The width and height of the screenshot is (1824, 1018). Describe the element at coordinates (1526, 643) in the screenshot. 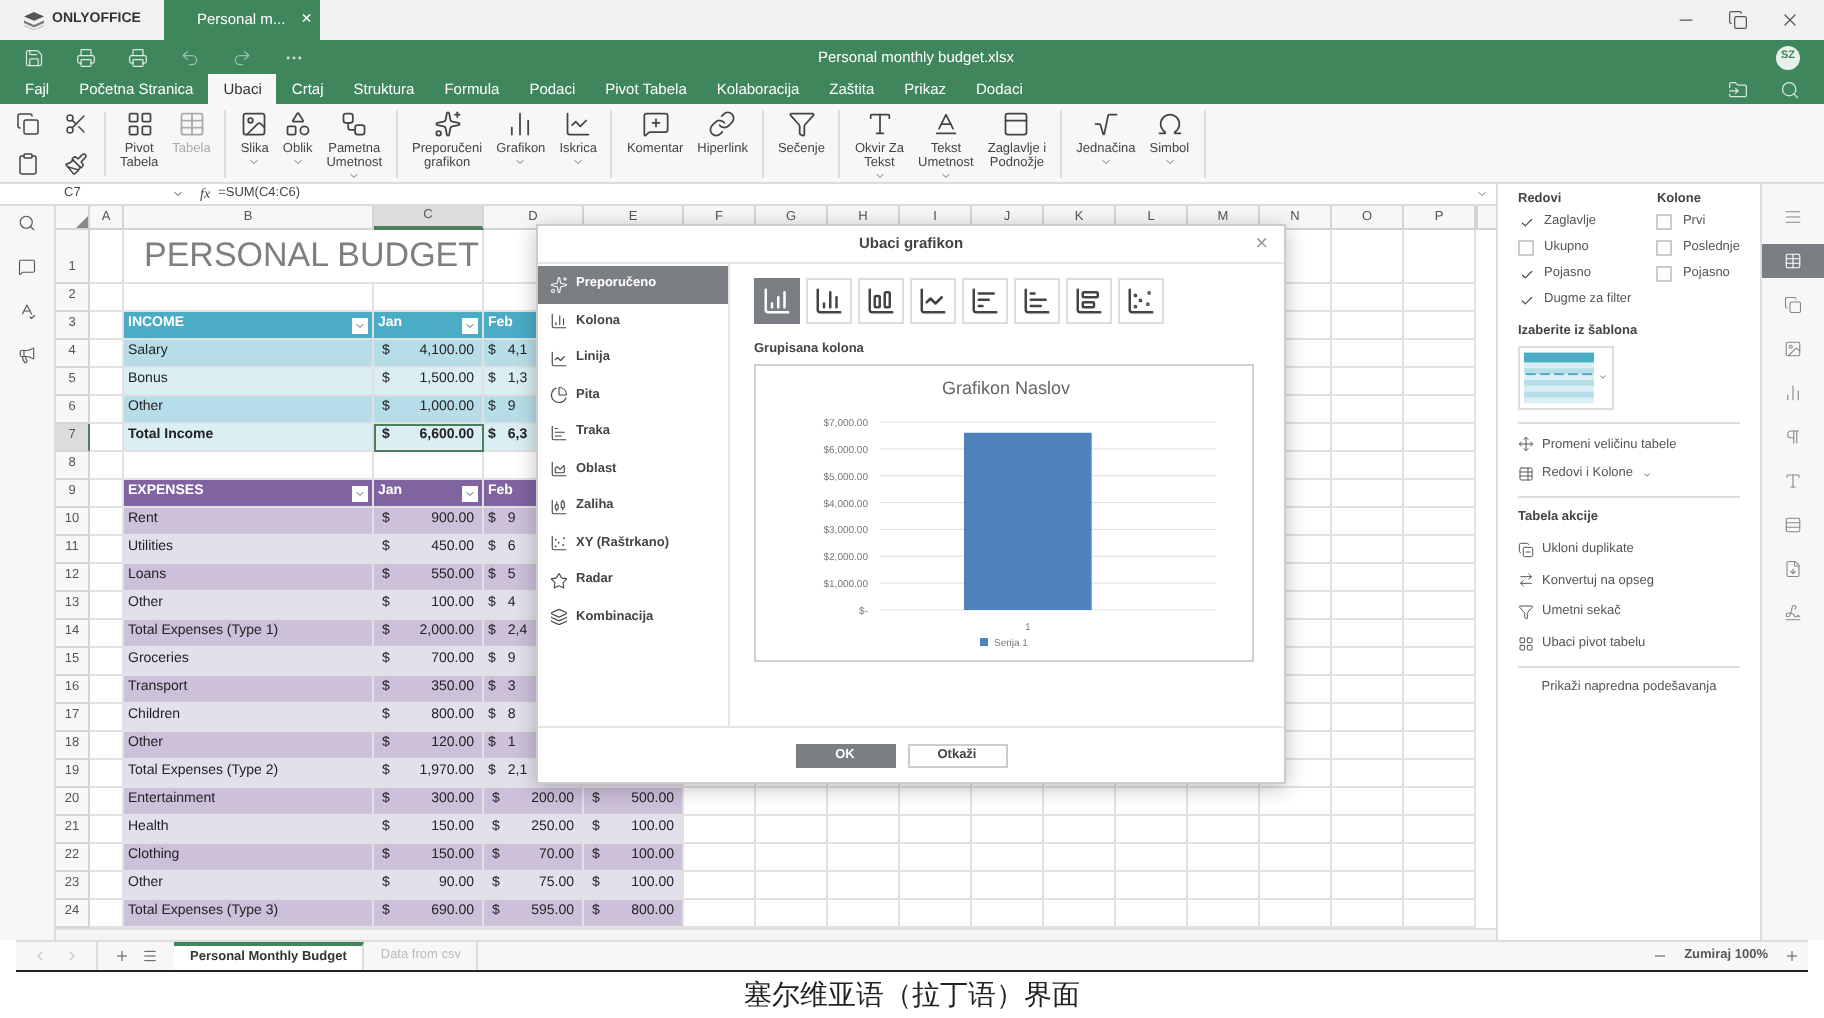

I see `pivot-table-icon` at that location.